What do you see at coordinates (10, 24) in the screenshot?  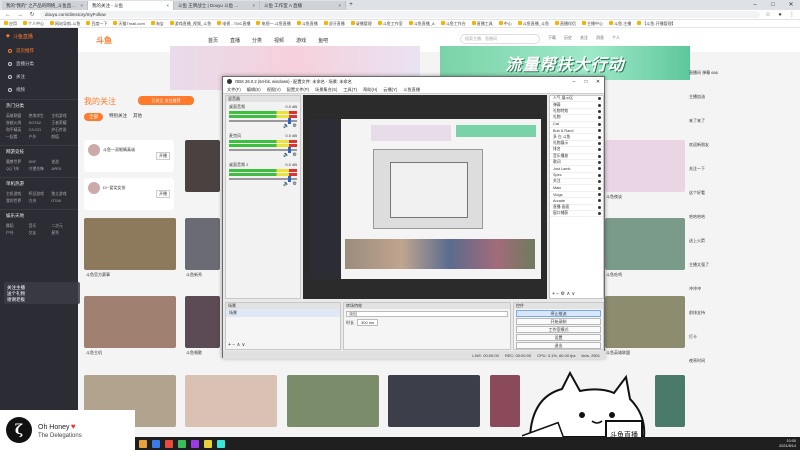 I see `bookmark-item: 应用` at bounding box center [10, 24].